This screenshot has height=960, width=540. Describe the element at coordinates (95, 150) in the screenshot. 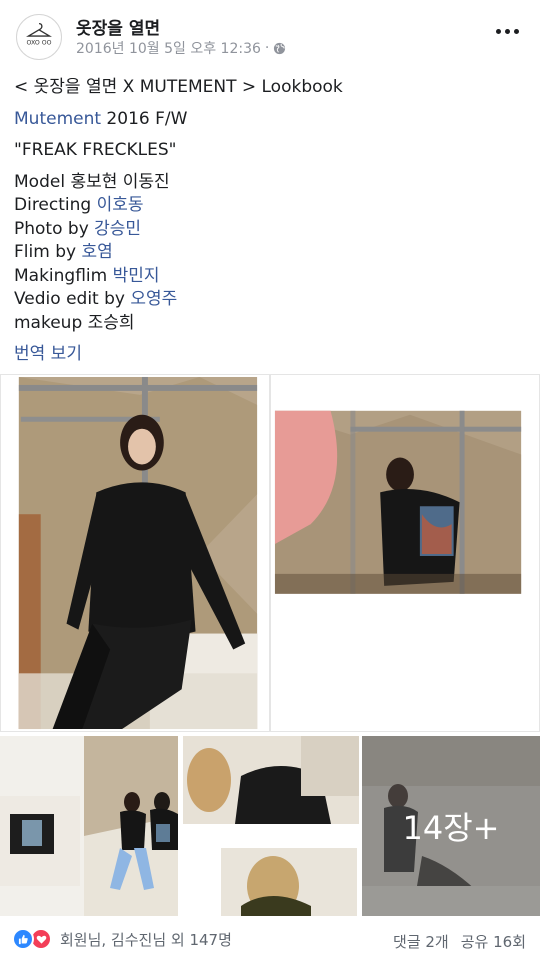

I see `quote-line: "FREAK FRECKLES"` at that location.